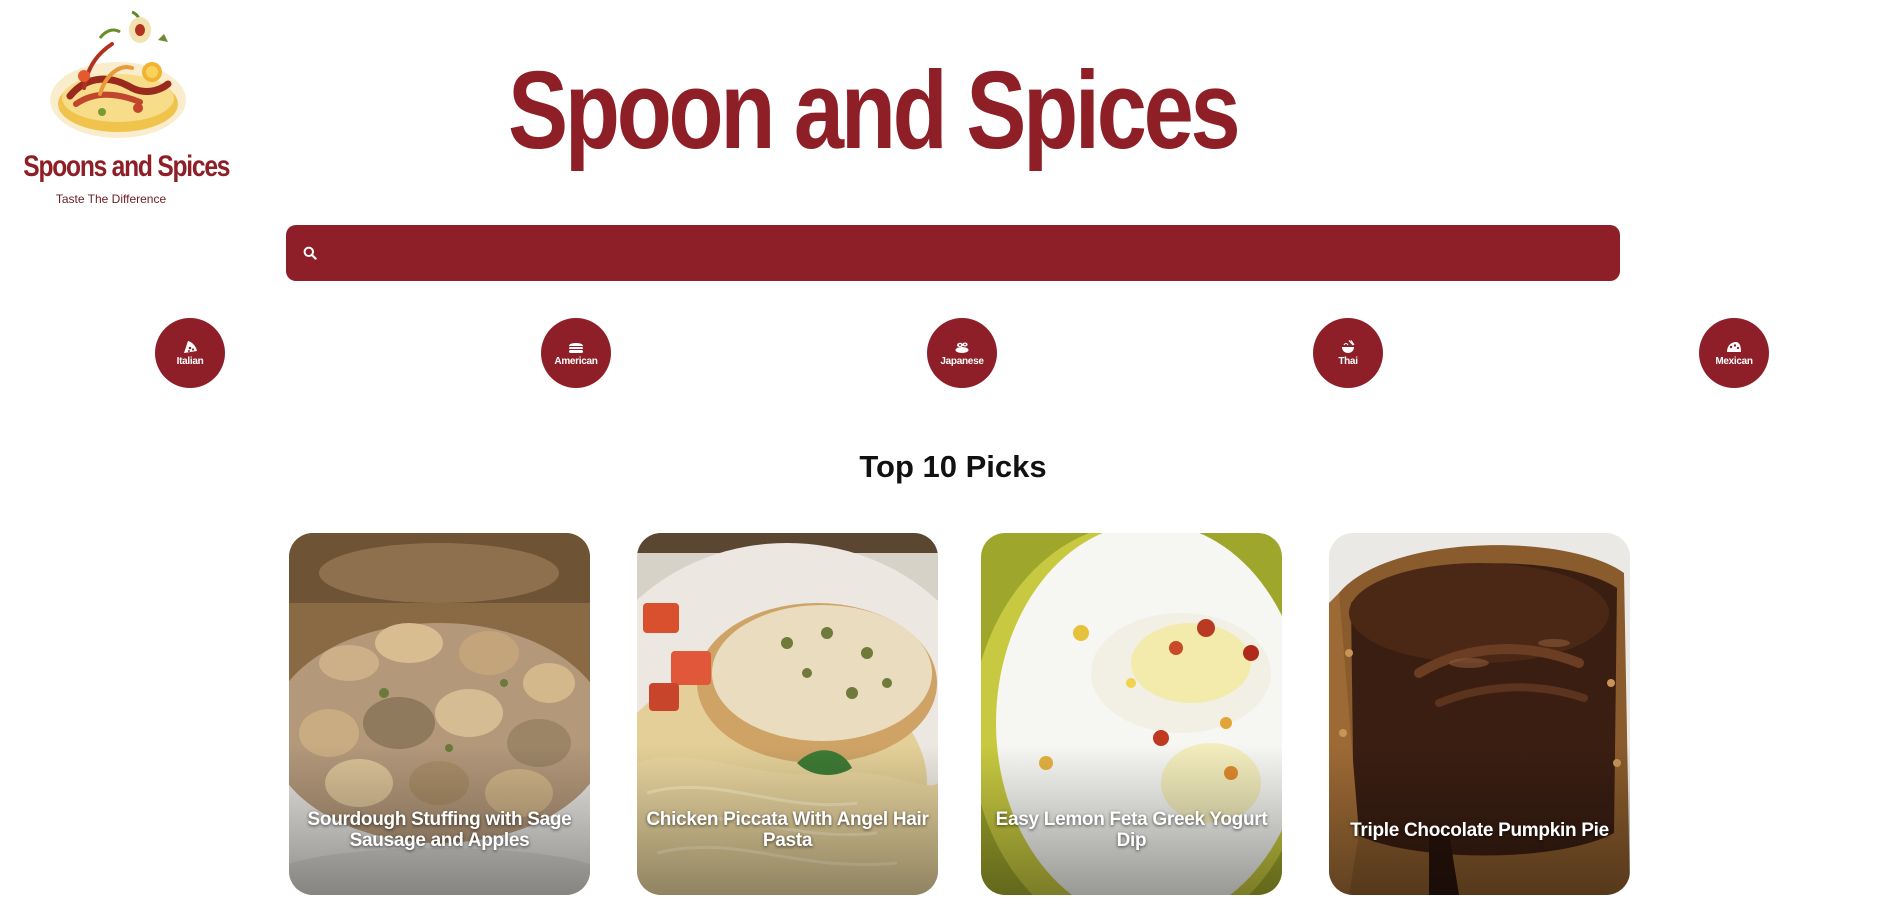 Image resolution: width=1890 pixels, height=923 pixels. I want to click on page-title: Spoon and Spices, so click(874, 110).